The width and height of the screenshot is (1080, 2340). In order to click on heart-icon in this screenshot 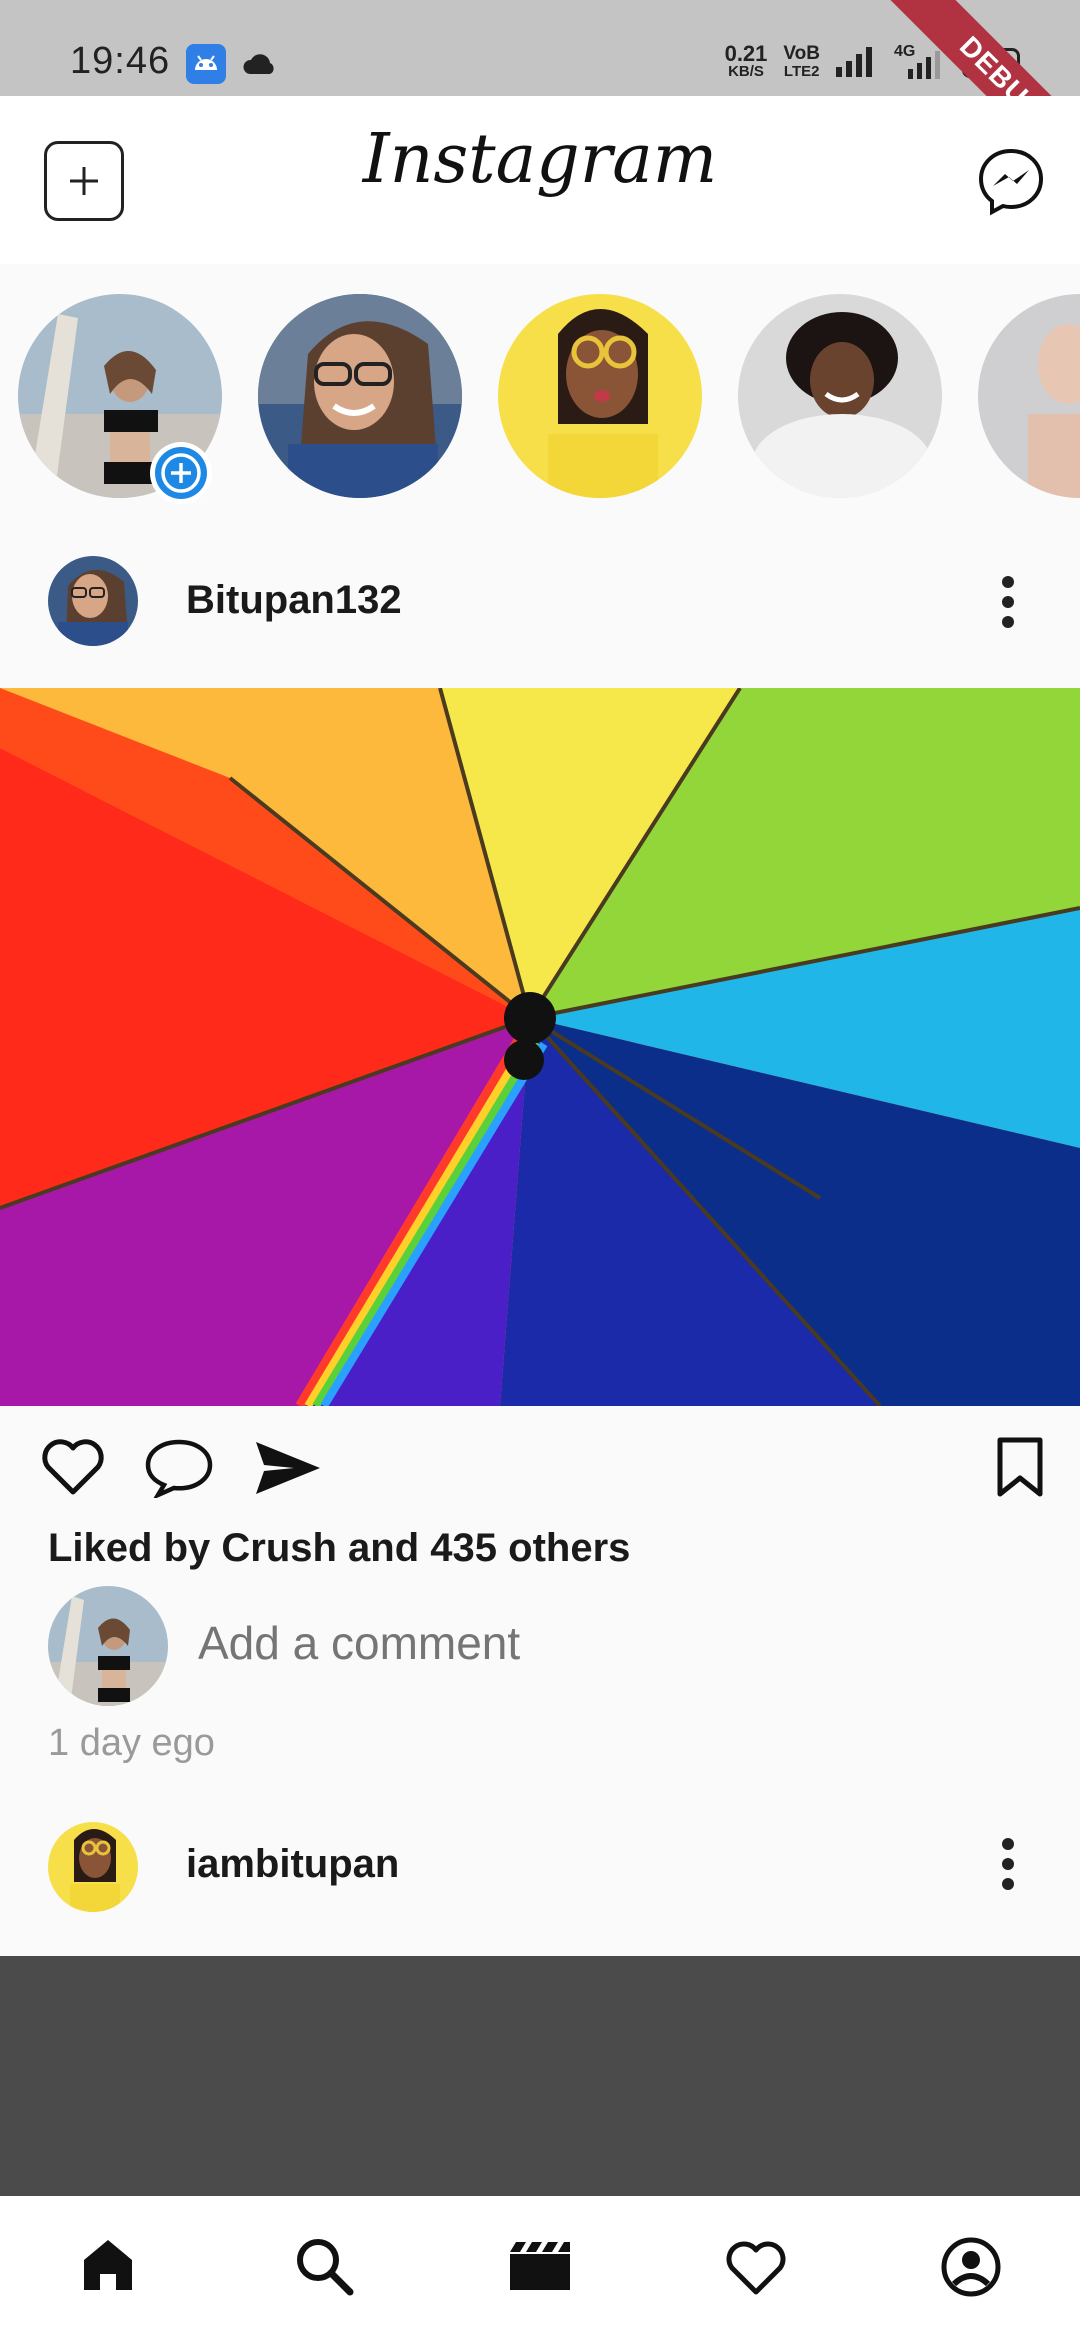, I will do `click(756, 2268)`.